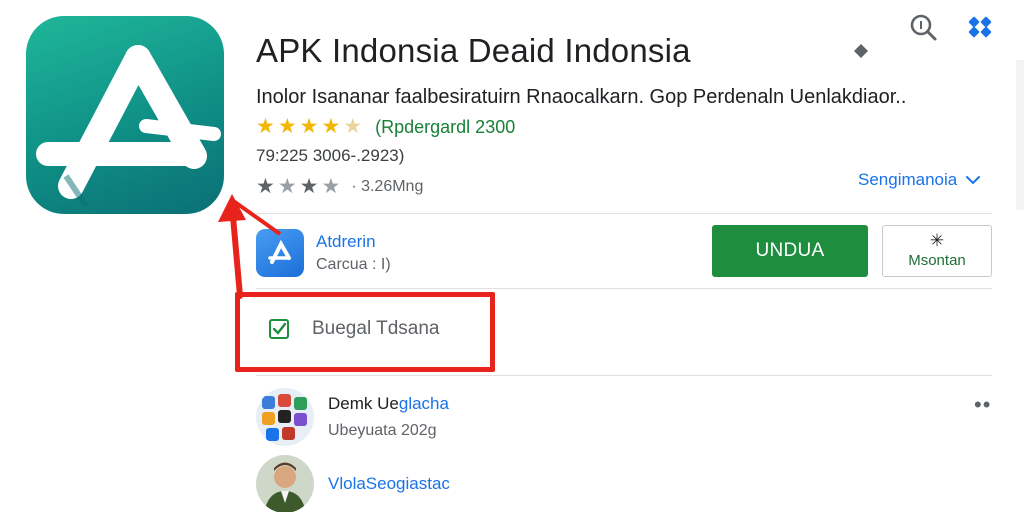  Describe the element at coordinates (323, 253) in the screenshot. I see `developer-row: Atdrerin Carcua : I)` at that location.